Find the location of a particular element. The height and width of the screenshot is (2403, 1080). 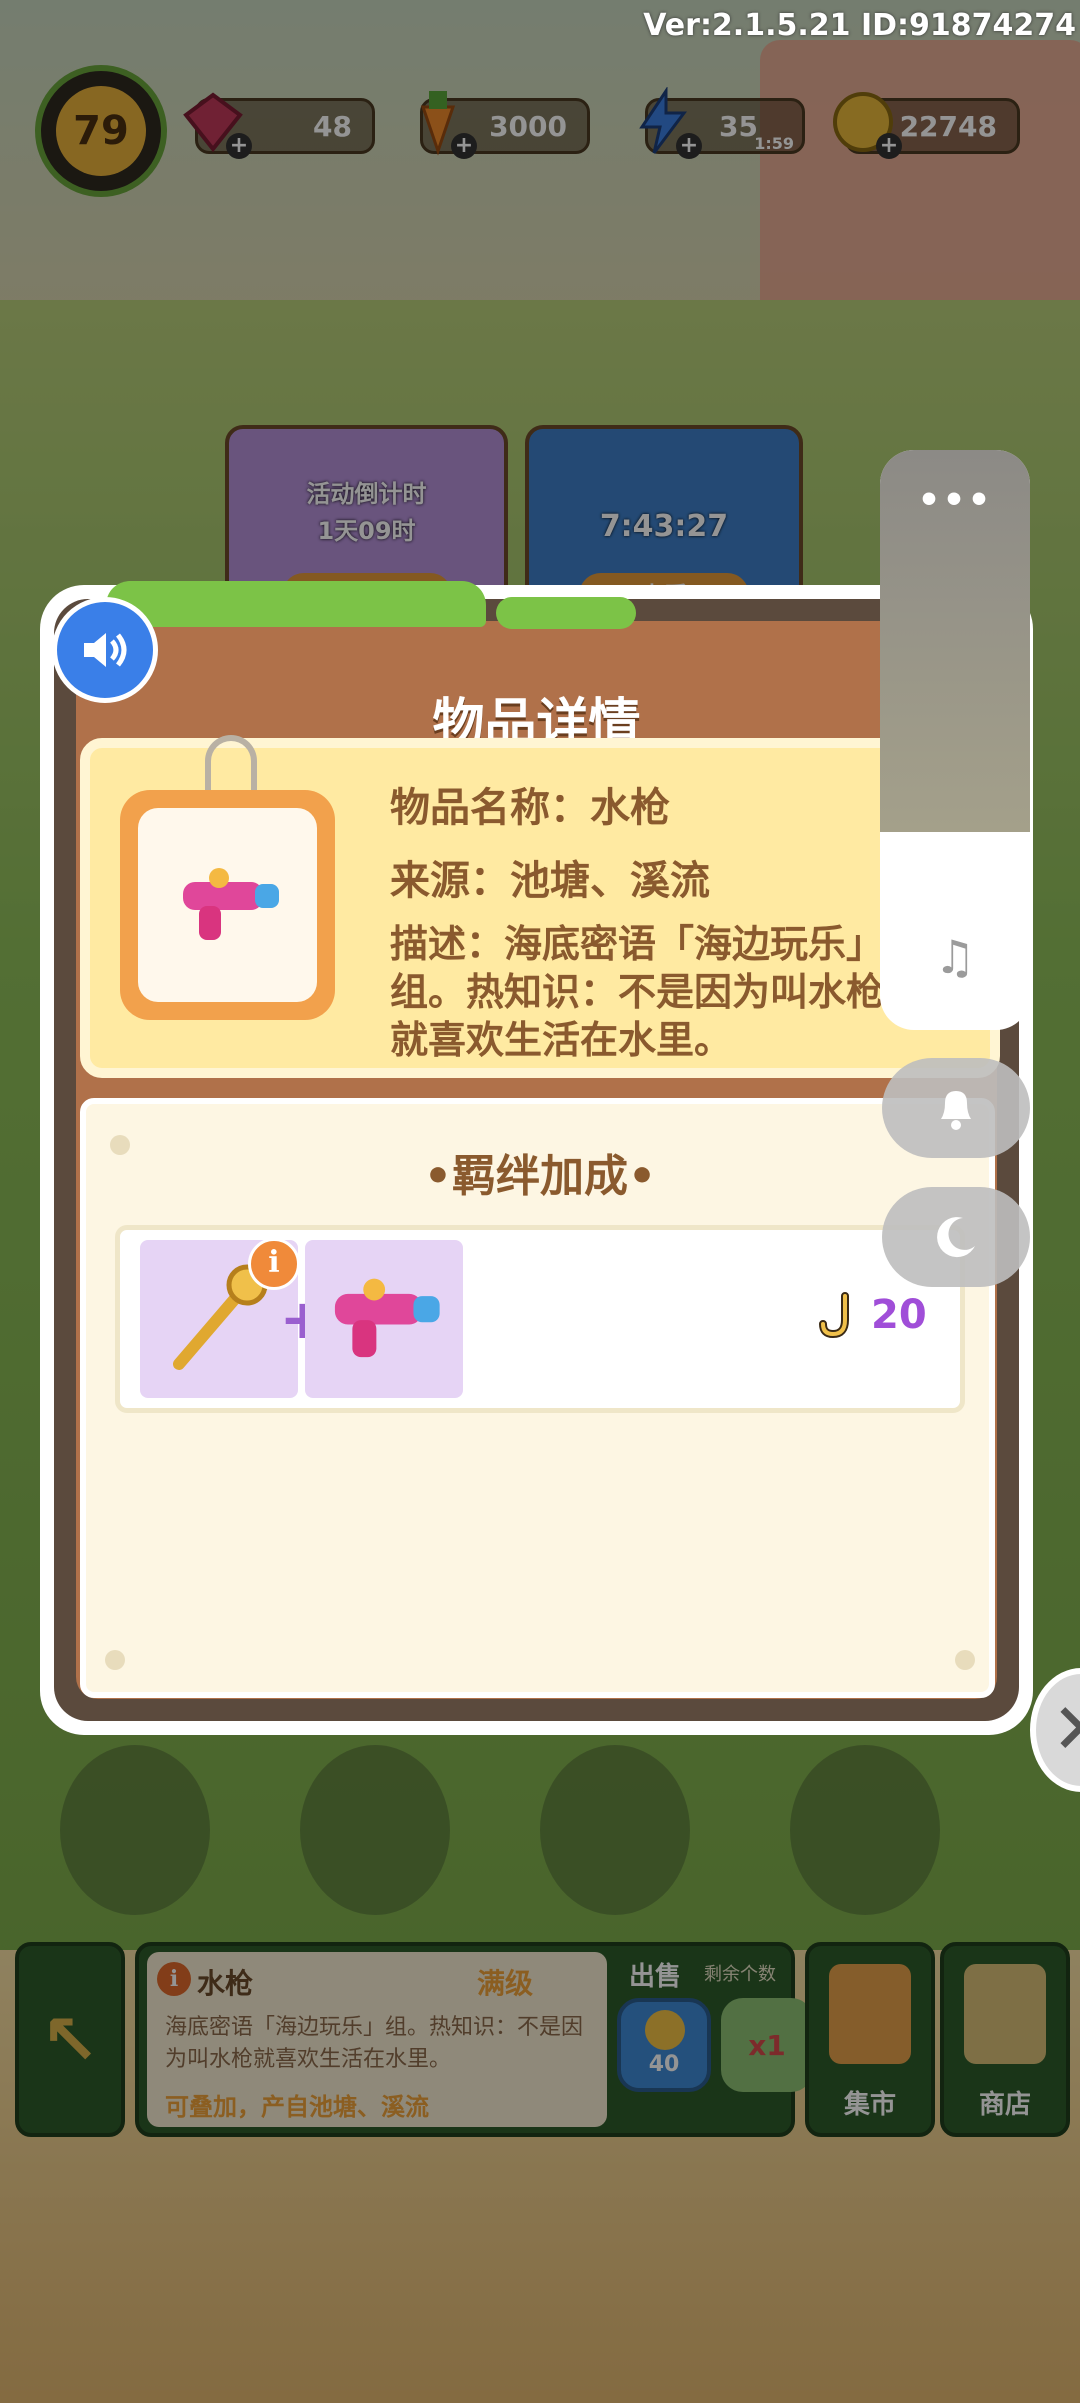

item-image is located at coordinates (227, 905).